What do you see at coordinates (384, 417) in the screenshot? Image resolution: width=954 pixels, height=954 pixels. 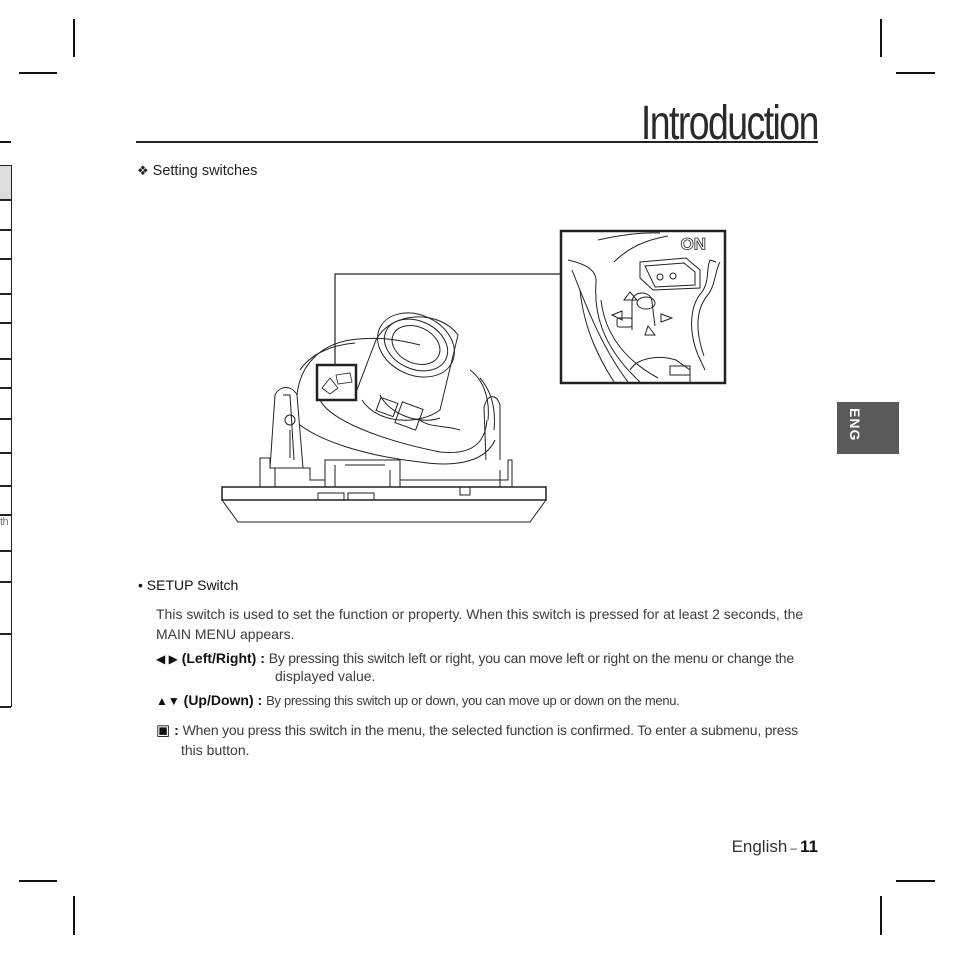 I see `dome-camera` at bounding box center [384, 417].